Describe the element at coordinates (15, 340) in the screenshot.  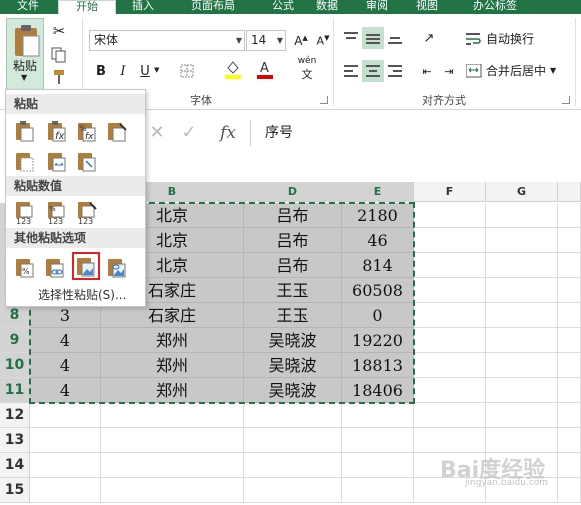
I see `row-header: 9` at that location.